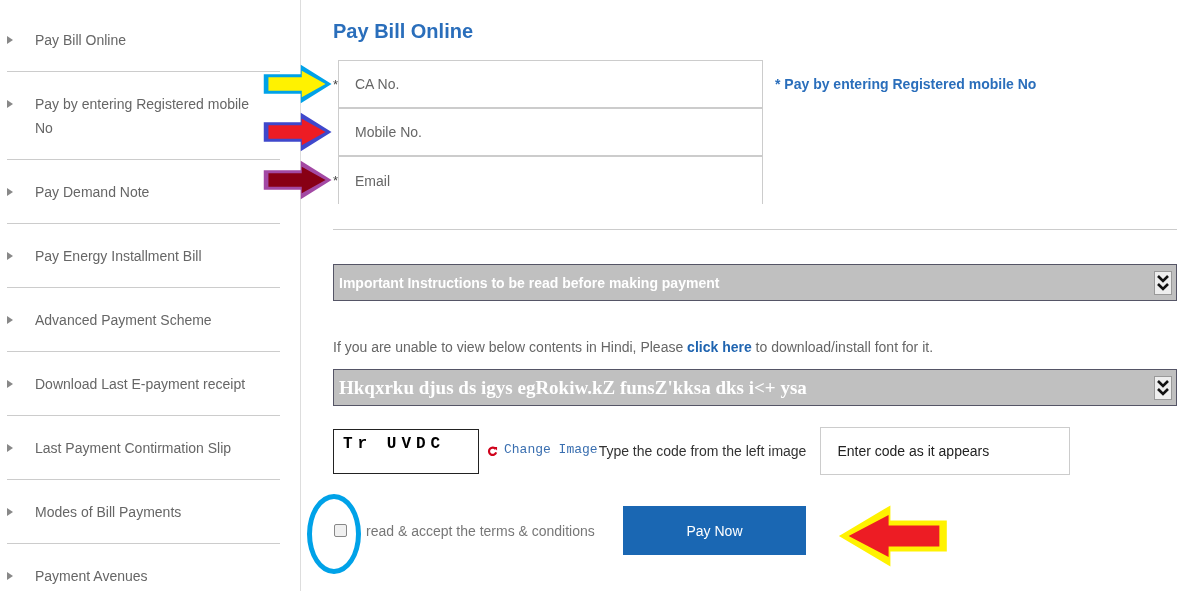 The height and width of the screenshot is (591, 1183). Describe the element at coordinates (81, 40) in the screenshot. I see `sidebar-link: Pay Bill Online` at that location.